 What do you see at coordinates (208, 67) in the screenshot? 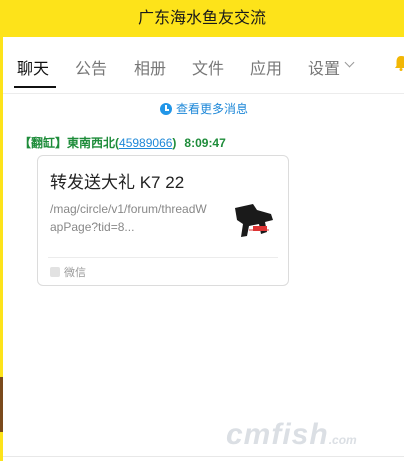
I see `tab-files: 文件` at bounding box center [208, 67].